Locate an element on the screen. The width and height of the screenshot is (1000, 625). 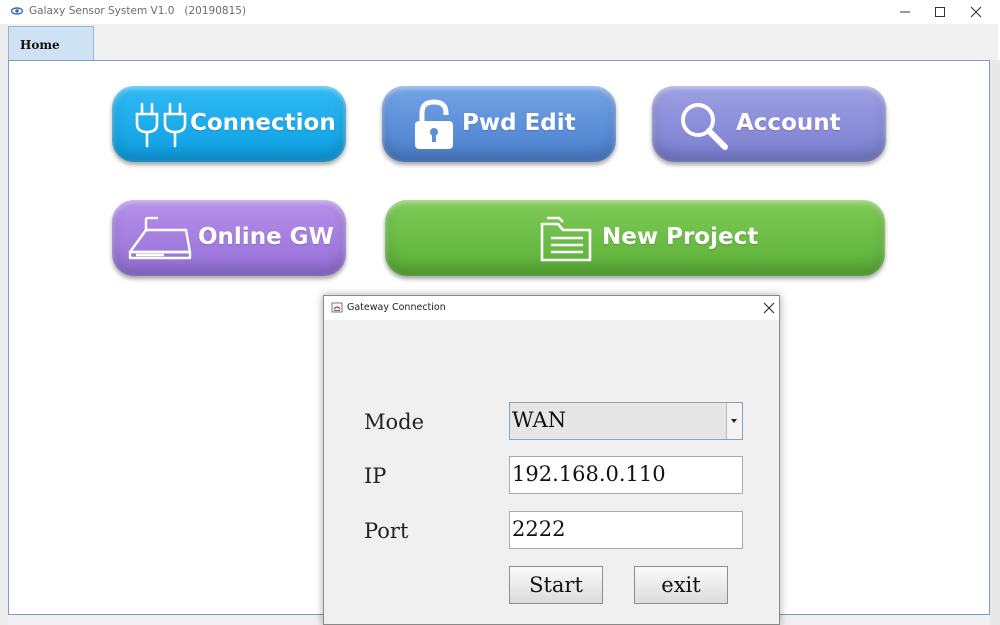
window-left-edge is located at coordinates (4, 324).